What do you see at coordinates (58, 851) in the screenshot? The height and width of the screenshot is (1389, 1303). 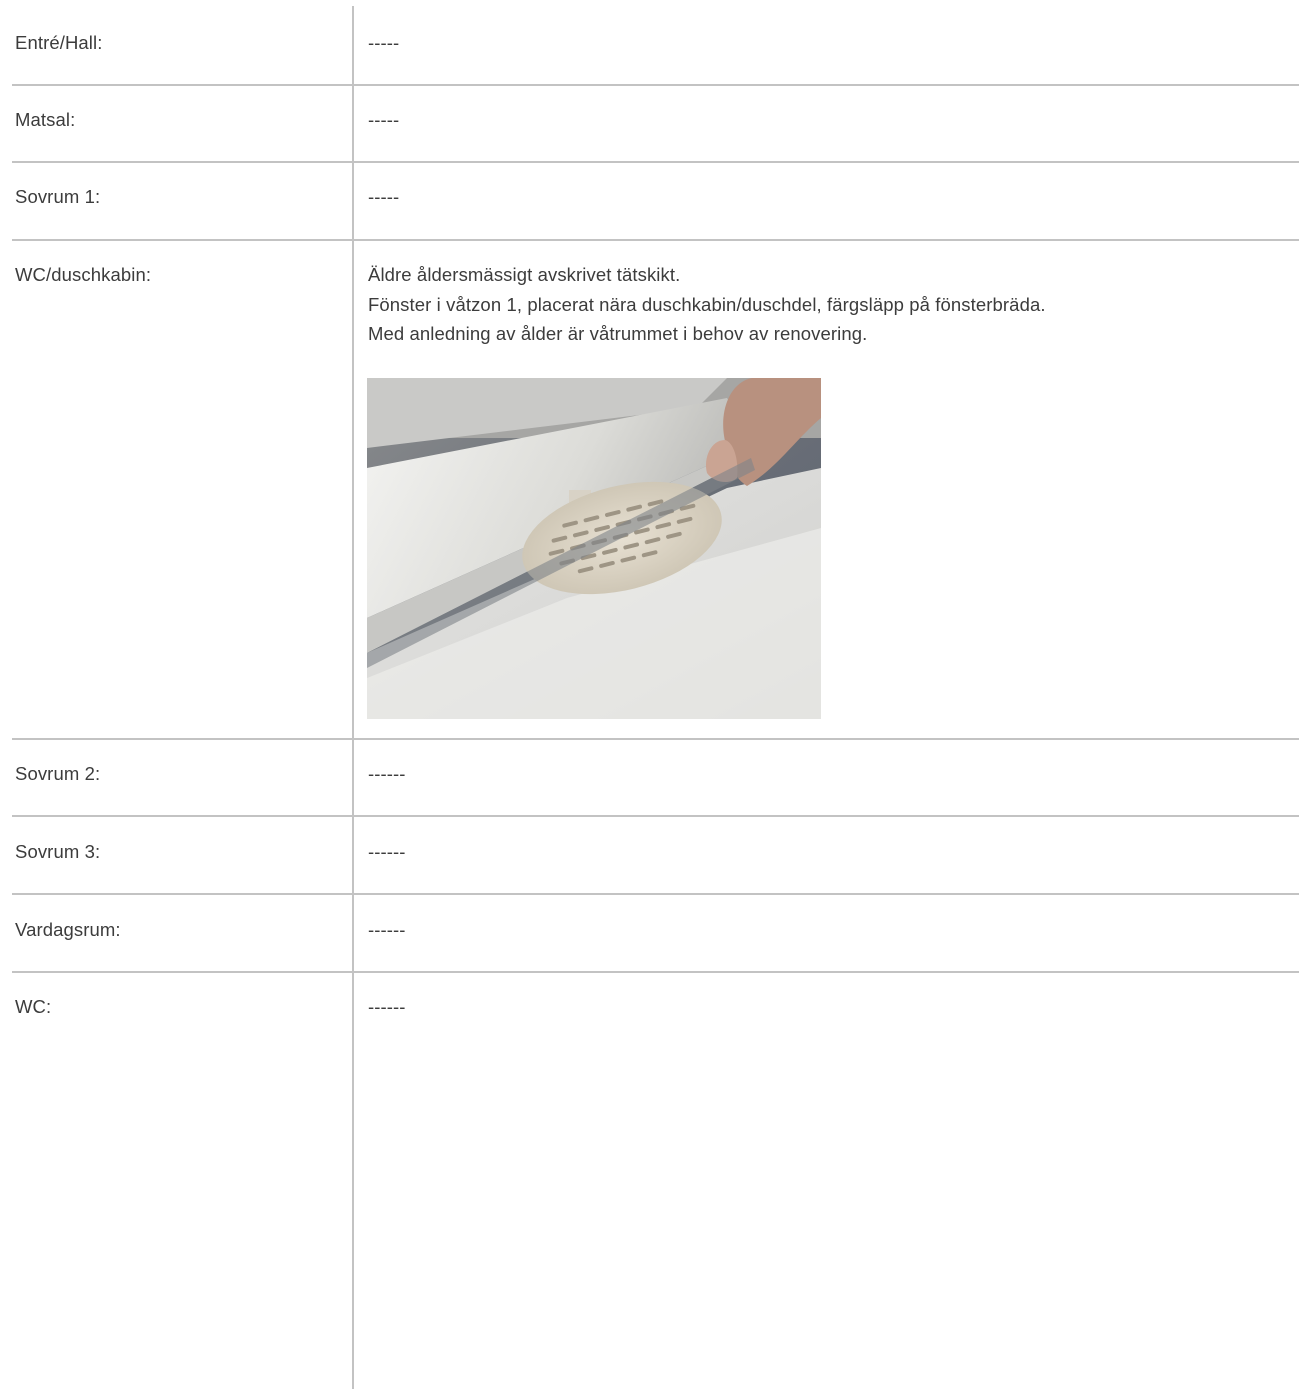 I see `room-label-sovrum-3: Sovrum 3:` at bounding box center [58, 851].